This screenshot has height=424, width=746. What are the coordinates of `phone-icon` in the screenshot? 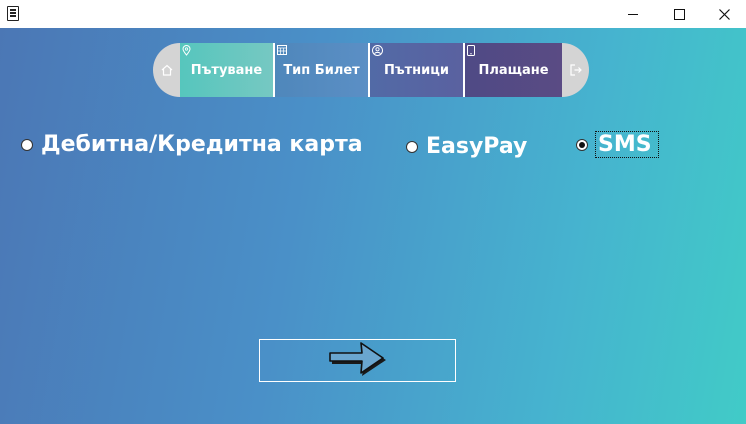 It's located at (471, 50).